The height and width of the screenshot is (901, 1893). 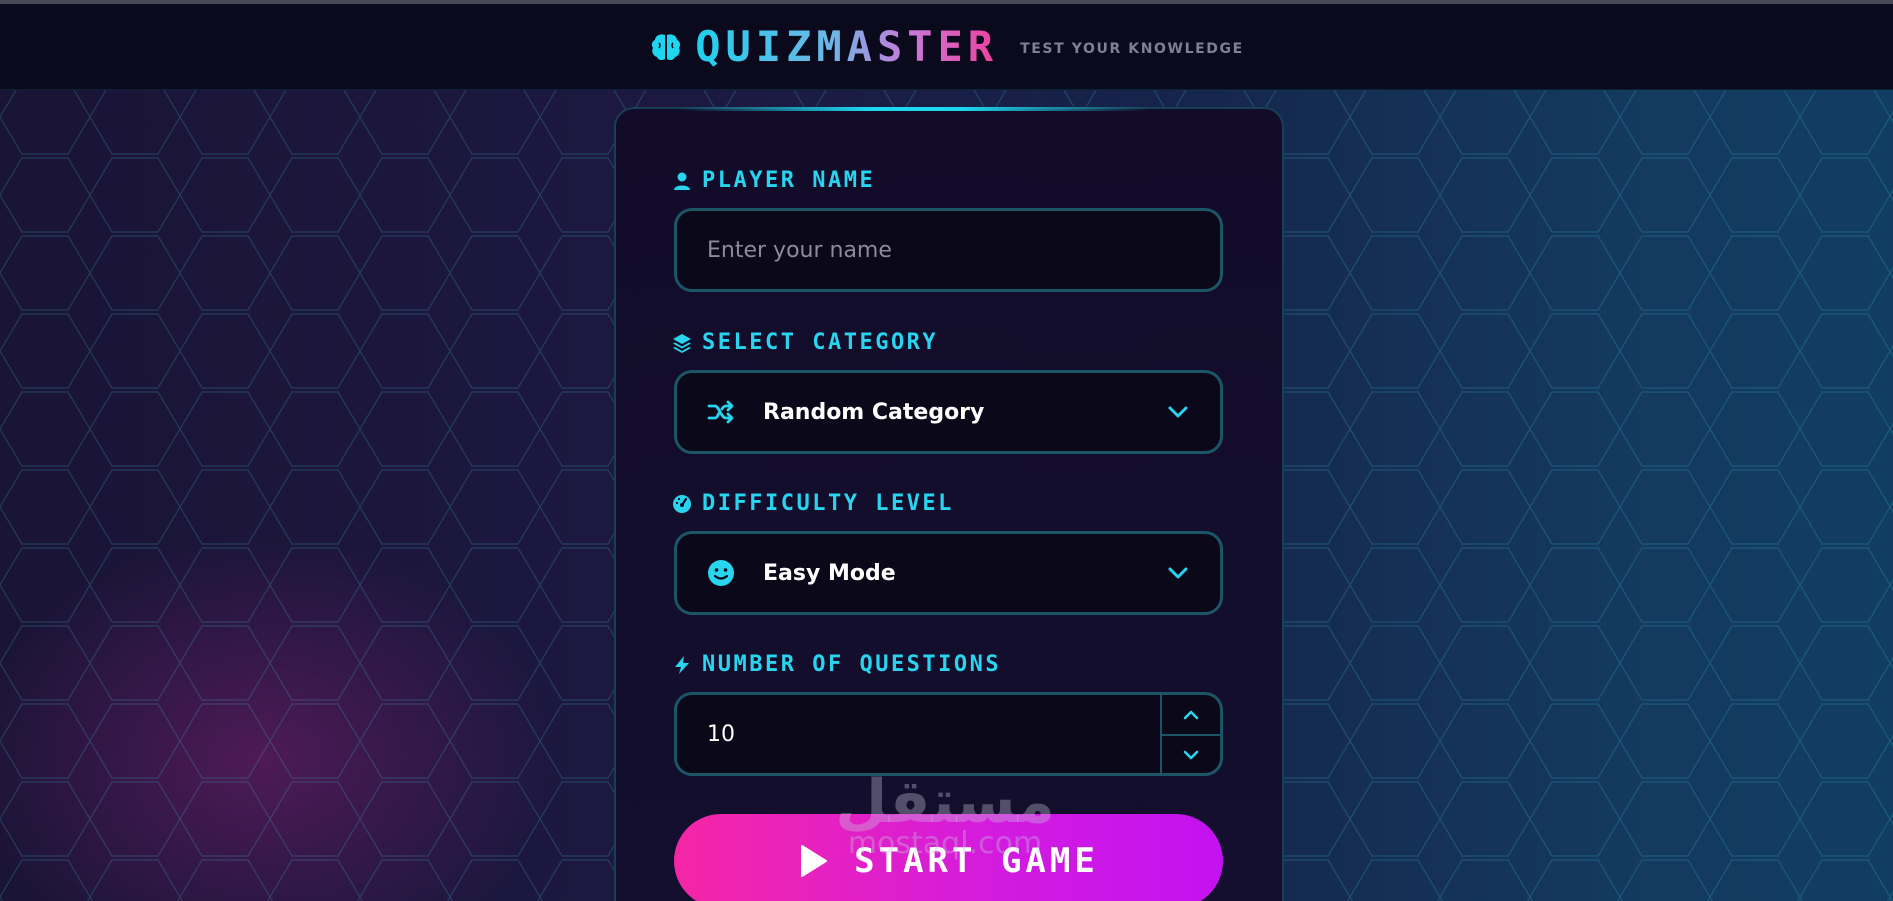 I want to click on chevron-up-icon, so click(x=1191, y=714).